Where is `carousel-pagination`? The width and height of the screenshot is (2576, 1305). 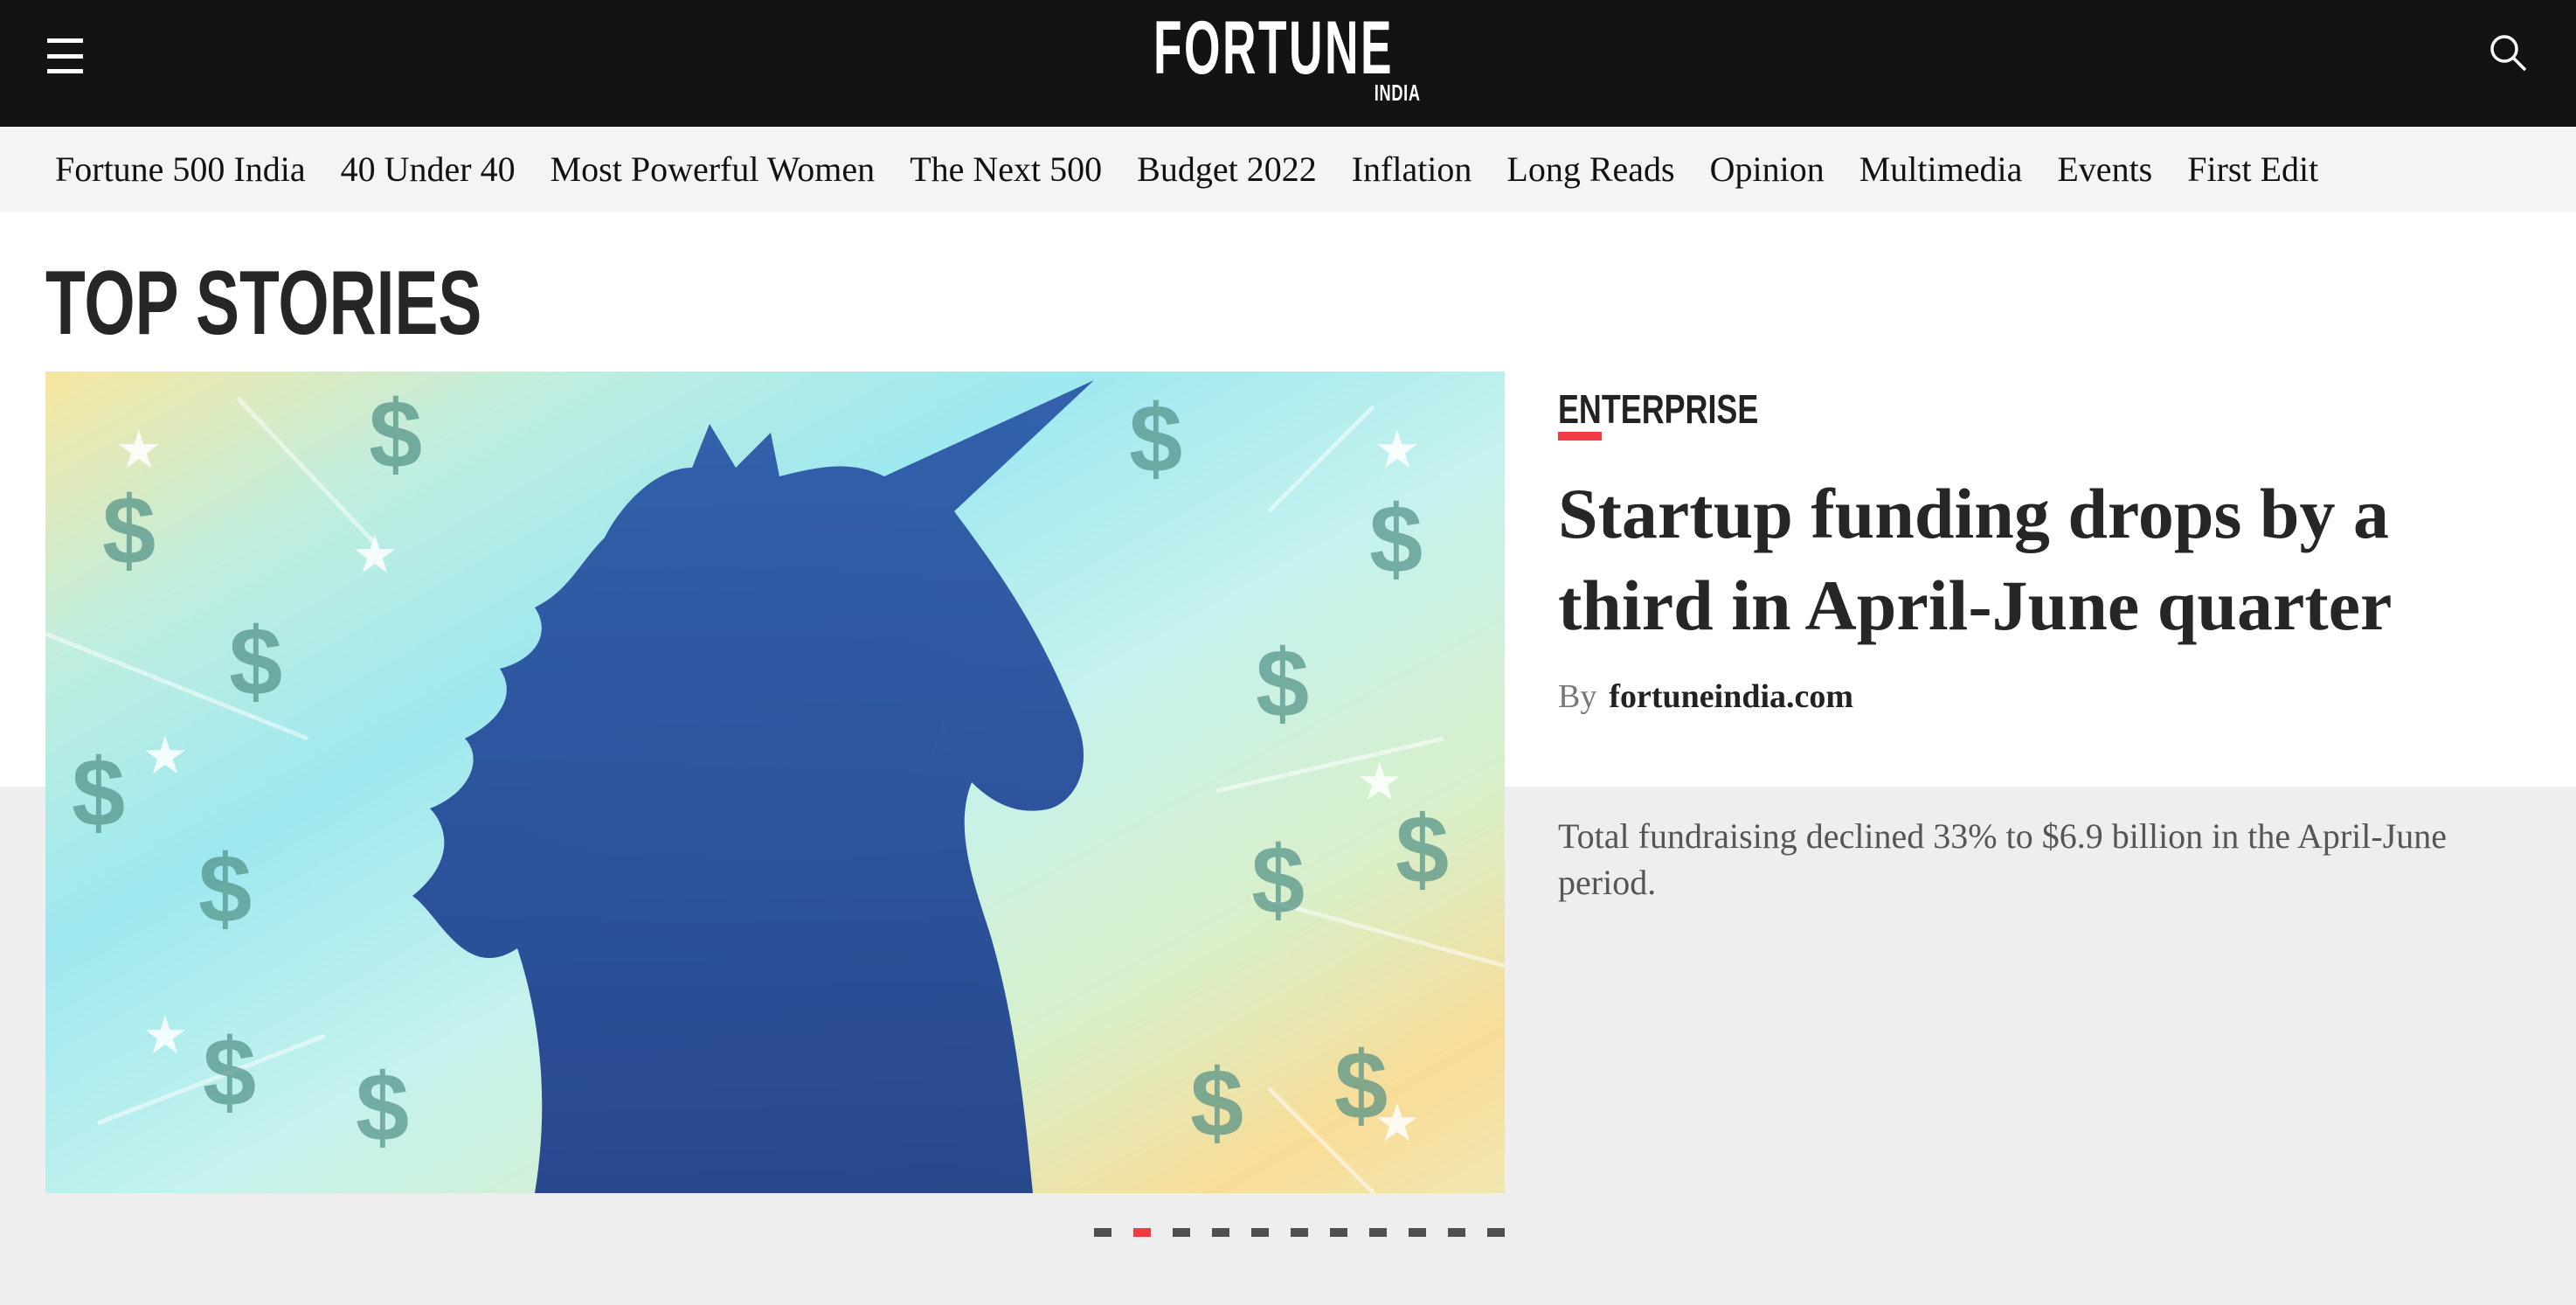
carousel-pagination is located at coordinates (1310, 1233).